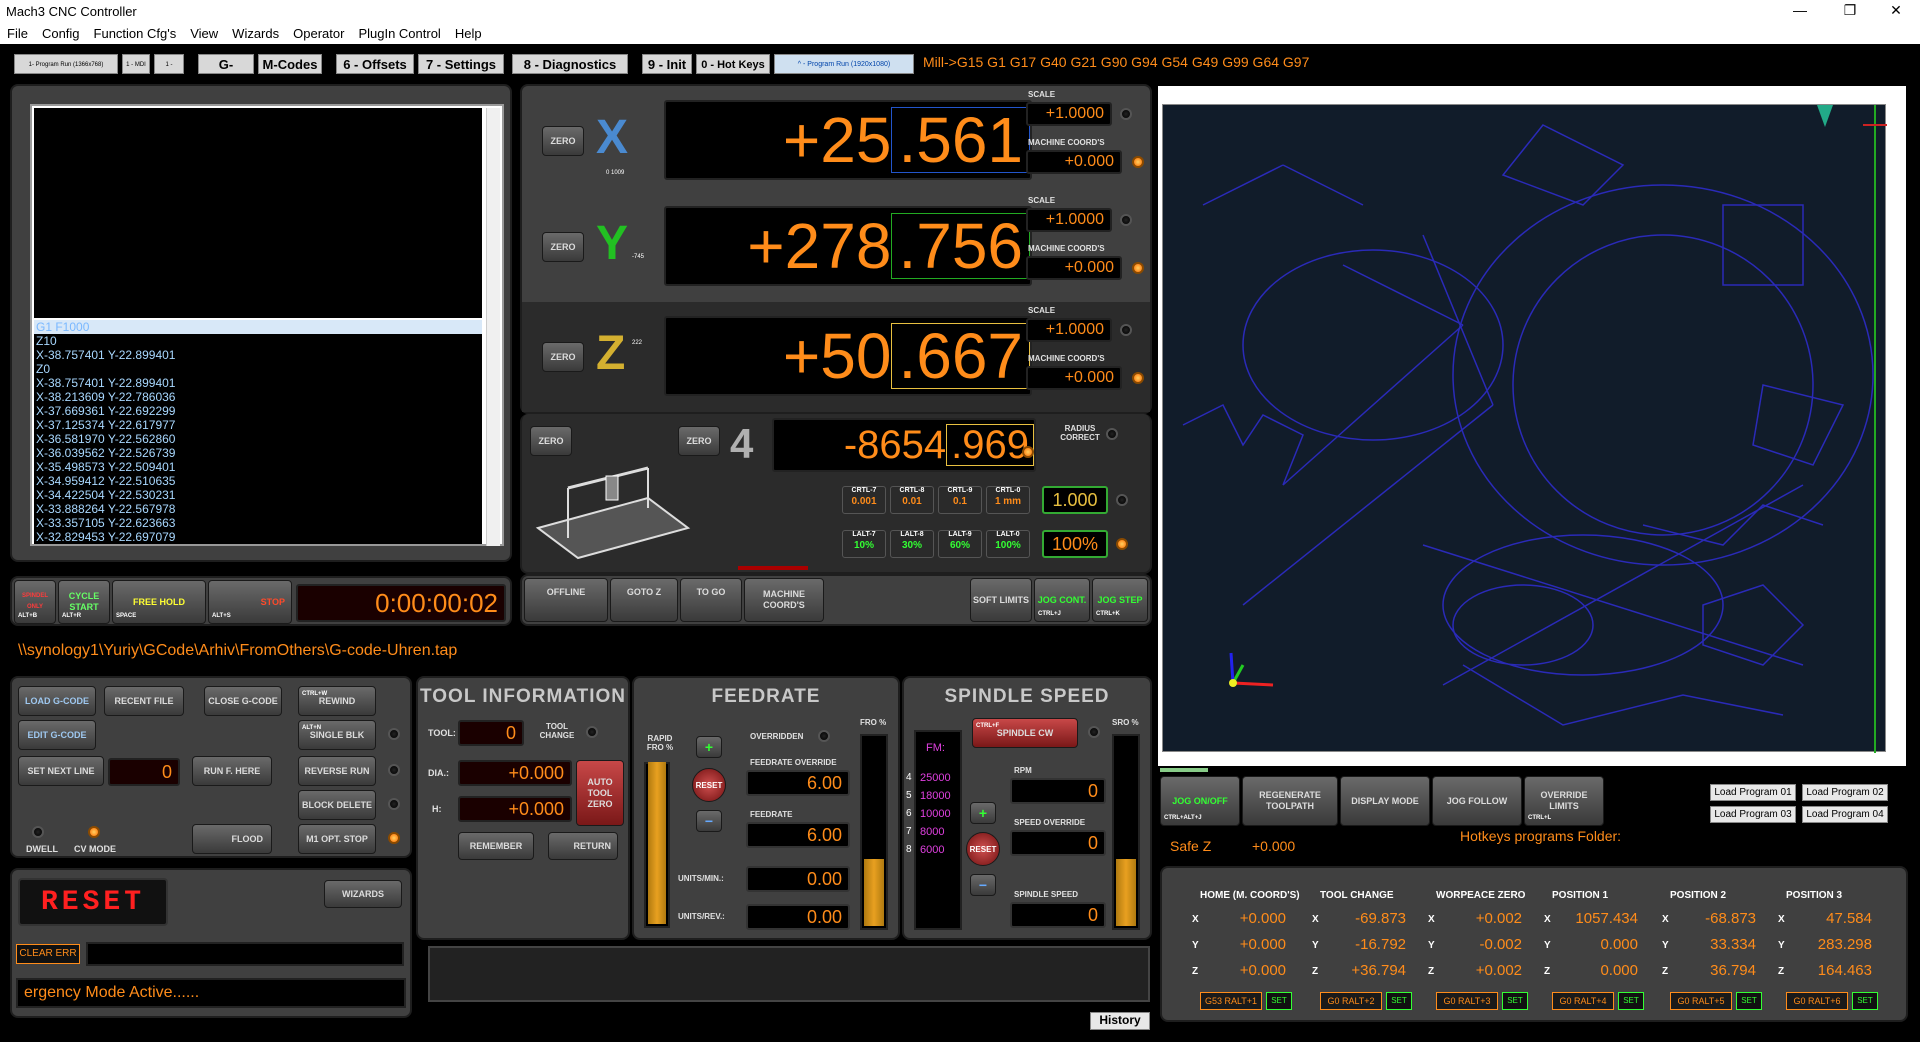 This screenshot has height=1042, width=1920. I want to click on position-go-button: G0 RALT+6, so click(1817, 1001).